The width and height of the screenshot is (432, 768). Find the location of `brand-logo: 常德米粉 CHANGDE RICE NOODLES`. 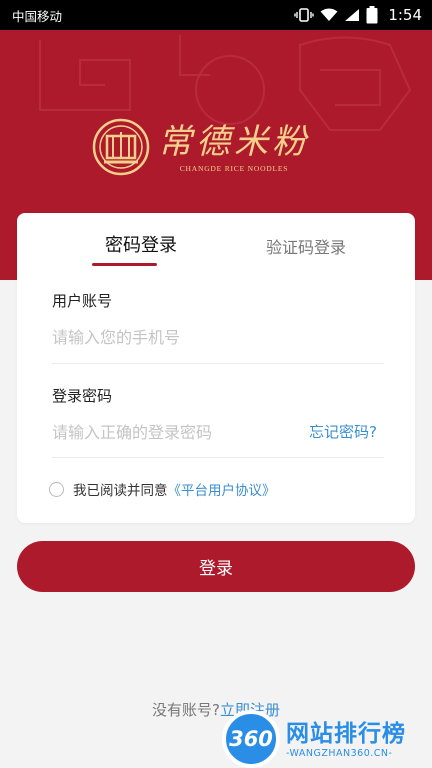

brand-logo: 常德米粉 CHANGDE RICE NOODLES is located at coordinates (218, 147).